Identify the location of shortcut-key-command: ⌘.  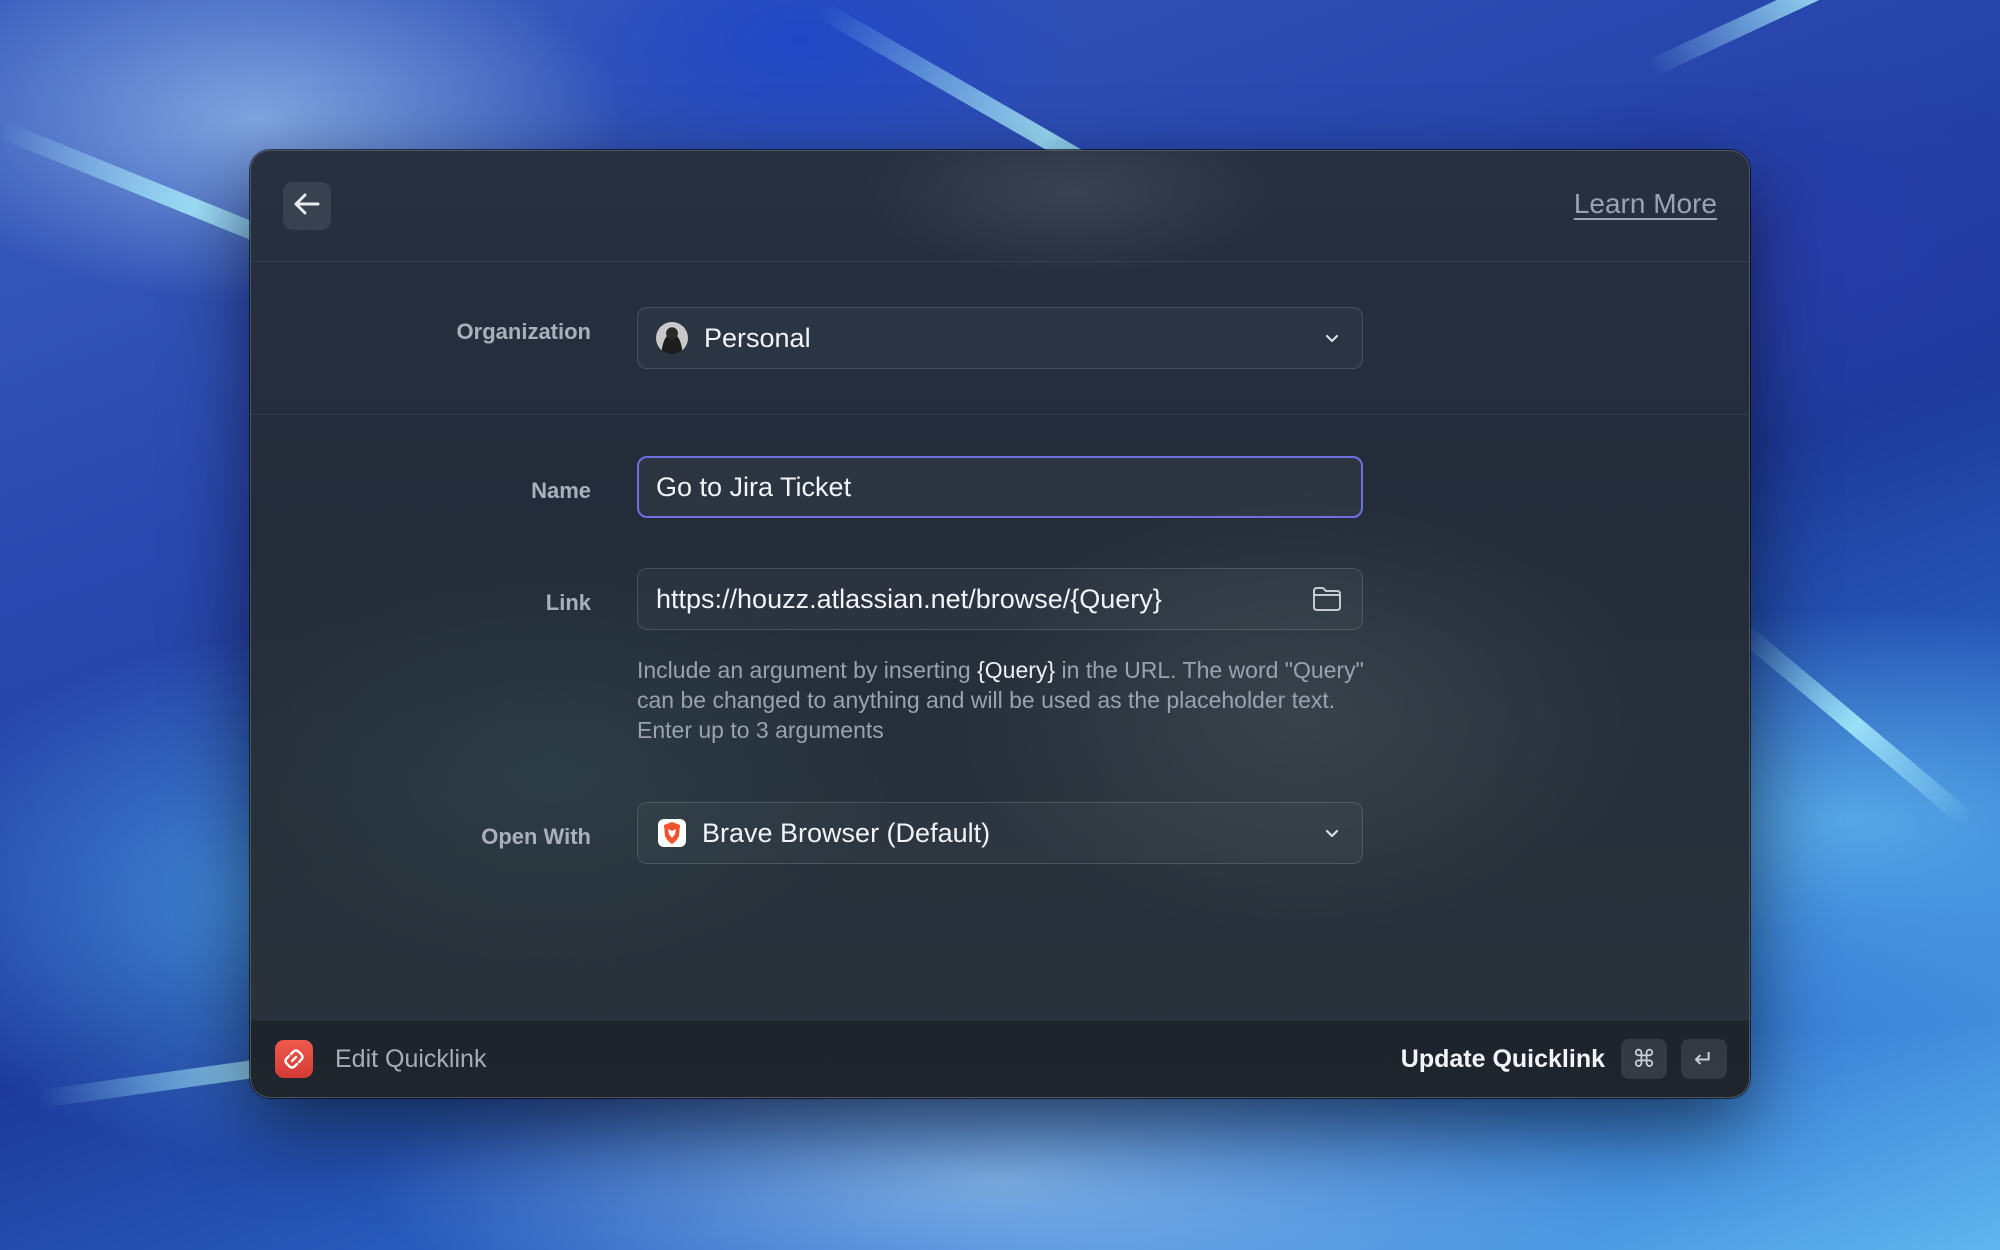
(1644, 1059).